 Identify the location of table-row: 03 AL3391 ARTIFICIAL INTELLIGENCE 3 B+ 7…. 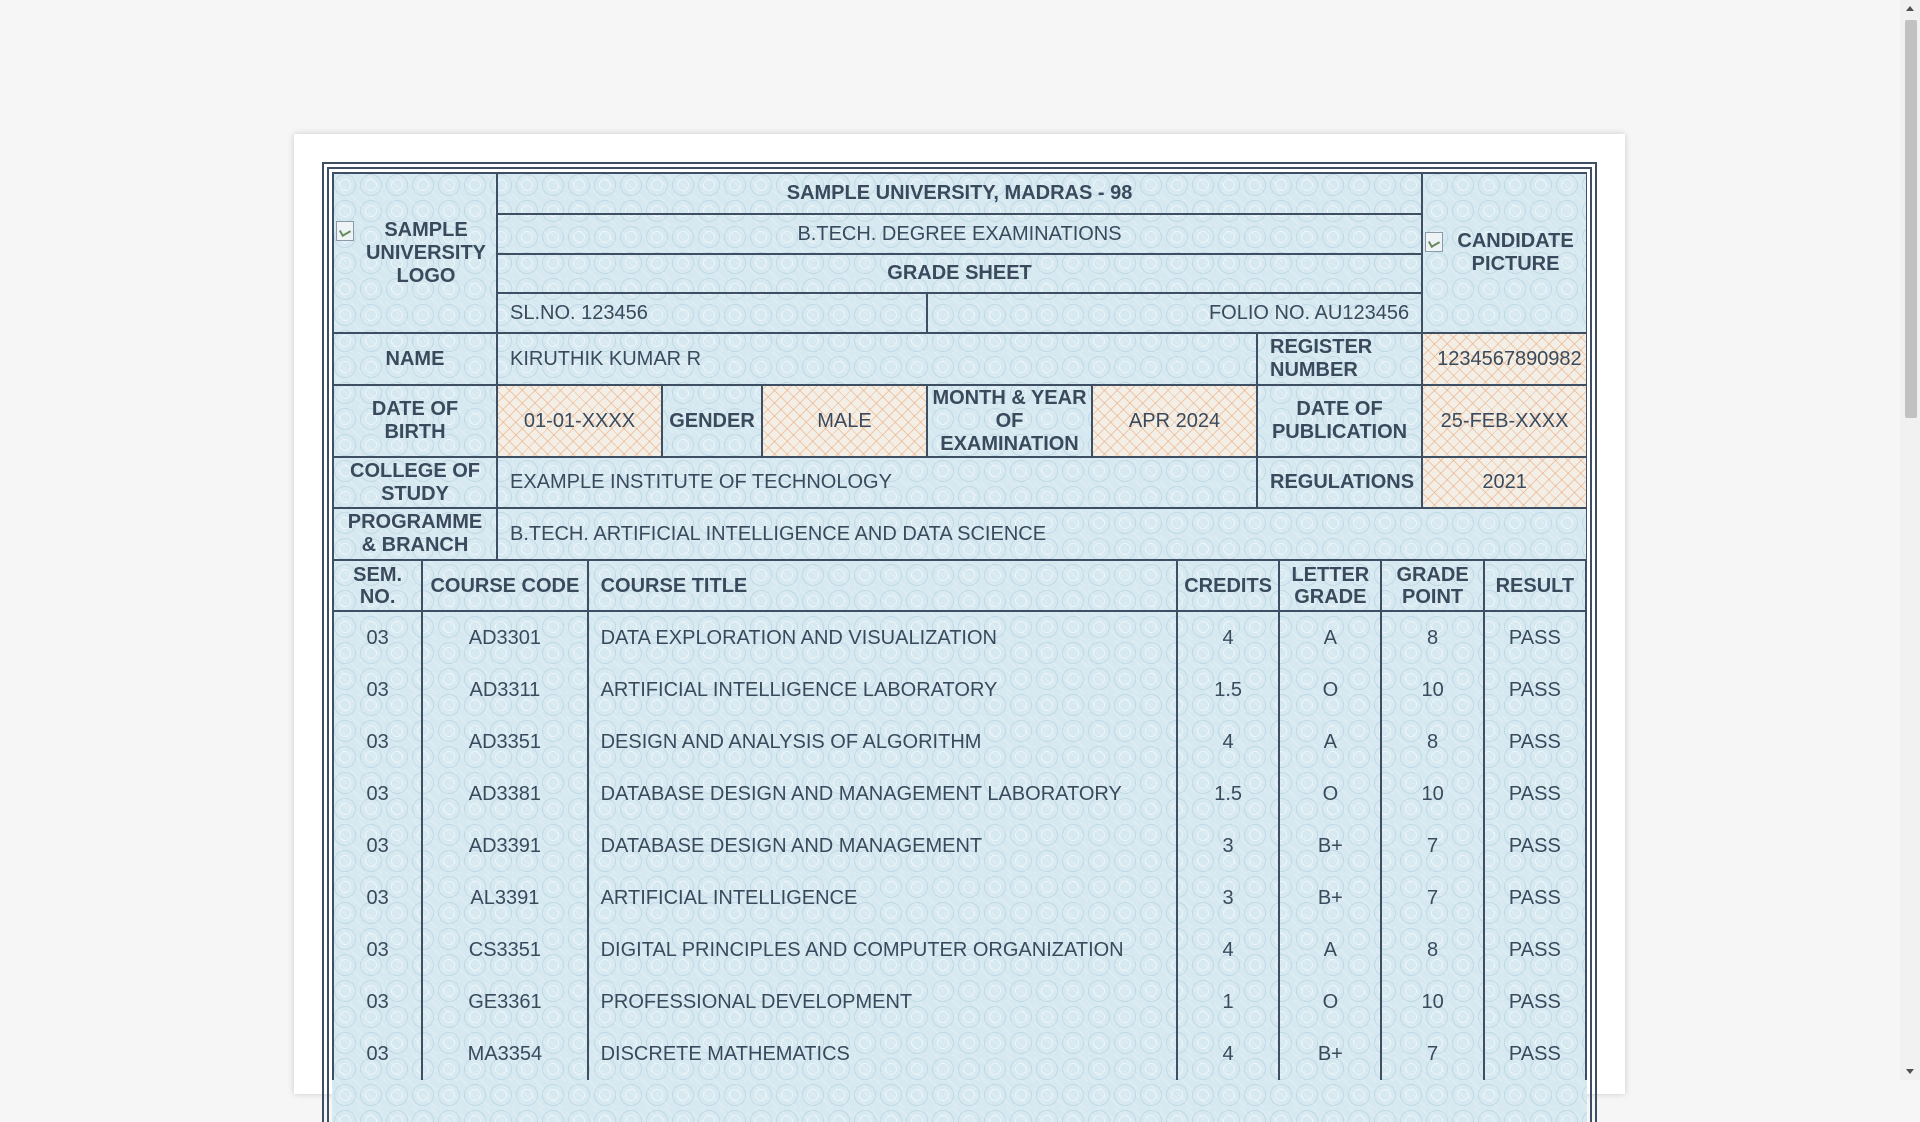
(959, 898).